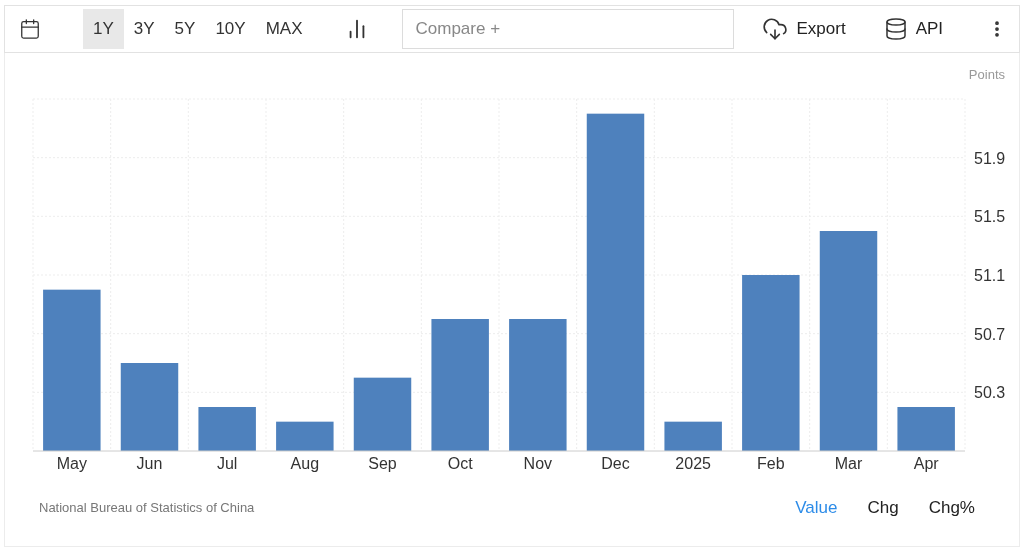 Image resolution: width=1024 pixels, height=559 pixels. I want to click on cloud-download-icon, so click(775, 29).